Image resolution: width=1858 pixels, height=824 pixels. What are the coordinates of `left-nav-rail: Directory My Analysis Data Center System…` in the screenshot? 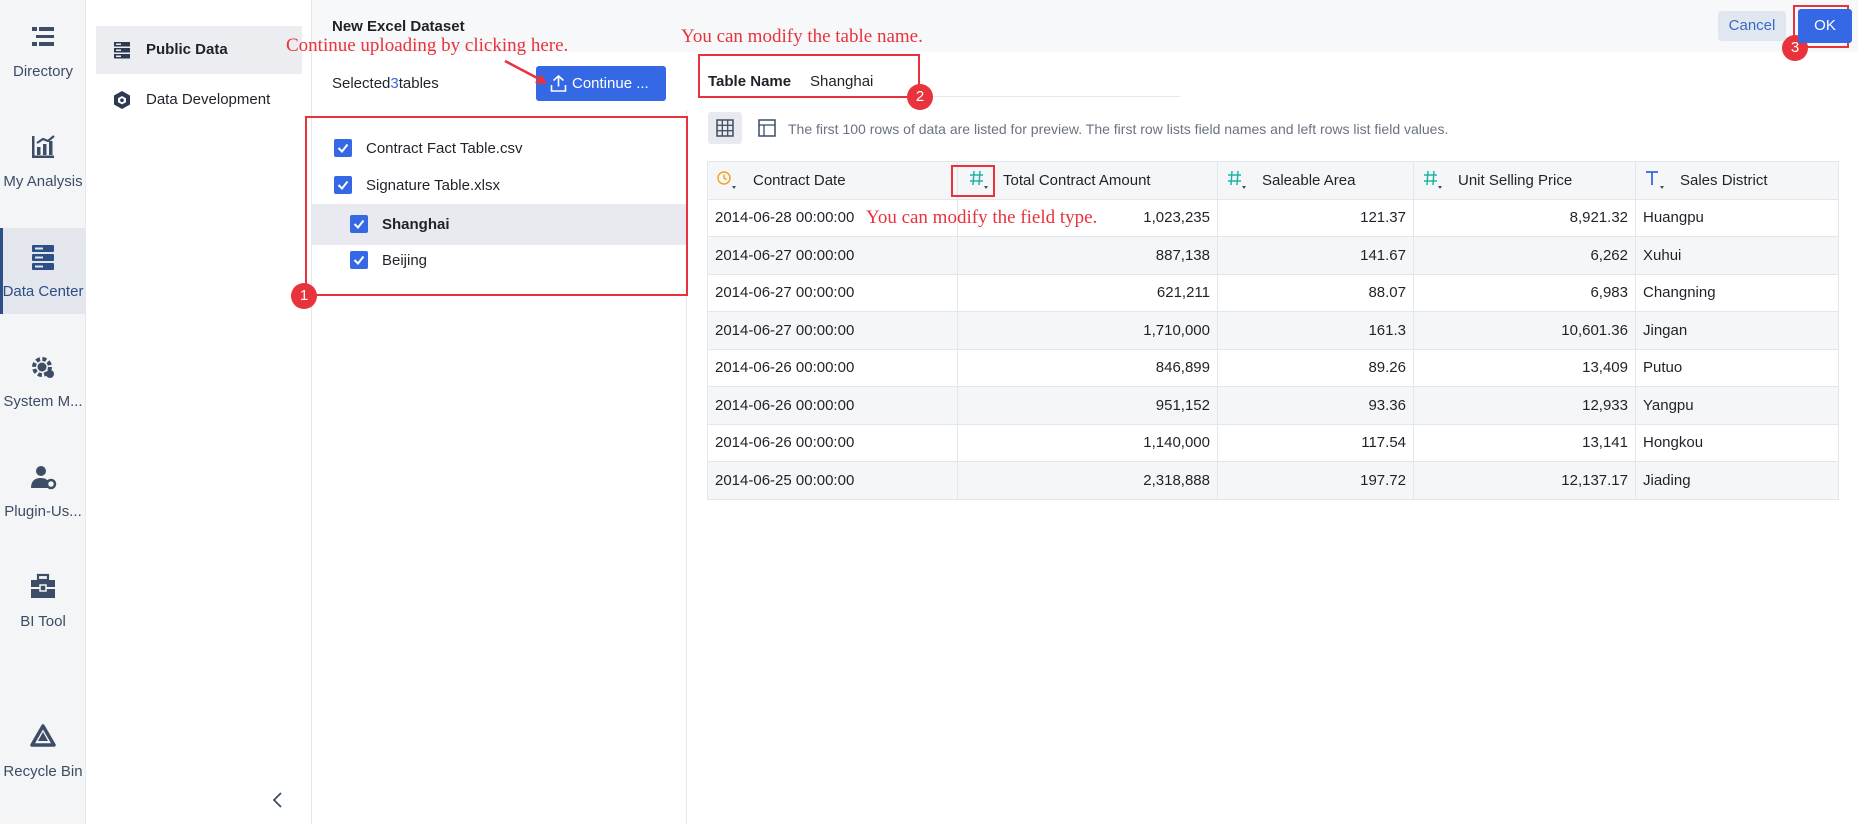 It's located at (43, 412).